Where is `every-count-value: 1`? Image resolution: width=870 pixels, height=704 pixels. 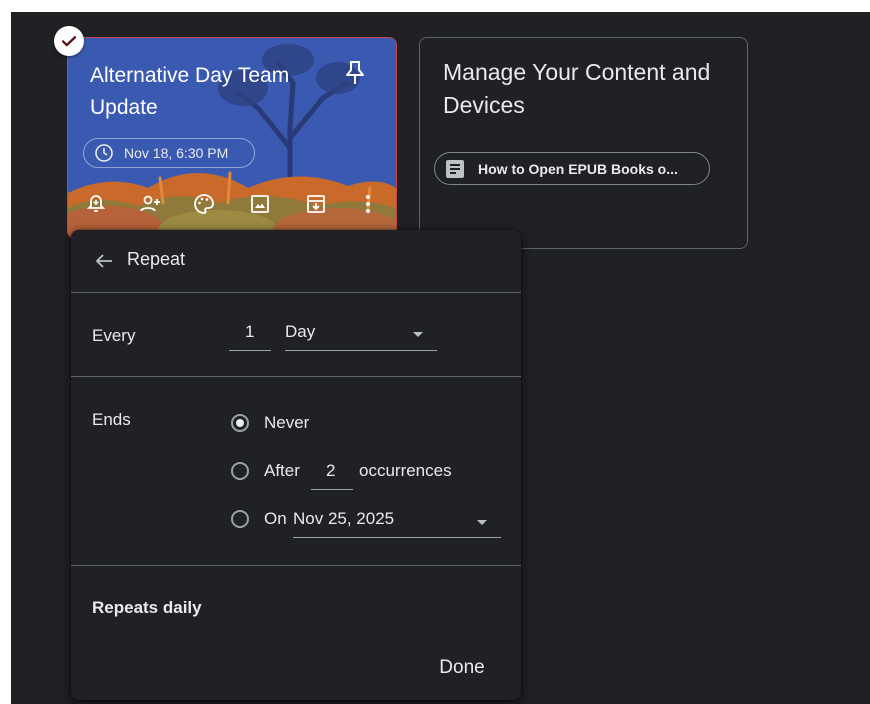
every-count-value: 1 is located at coordinates (250, 331).